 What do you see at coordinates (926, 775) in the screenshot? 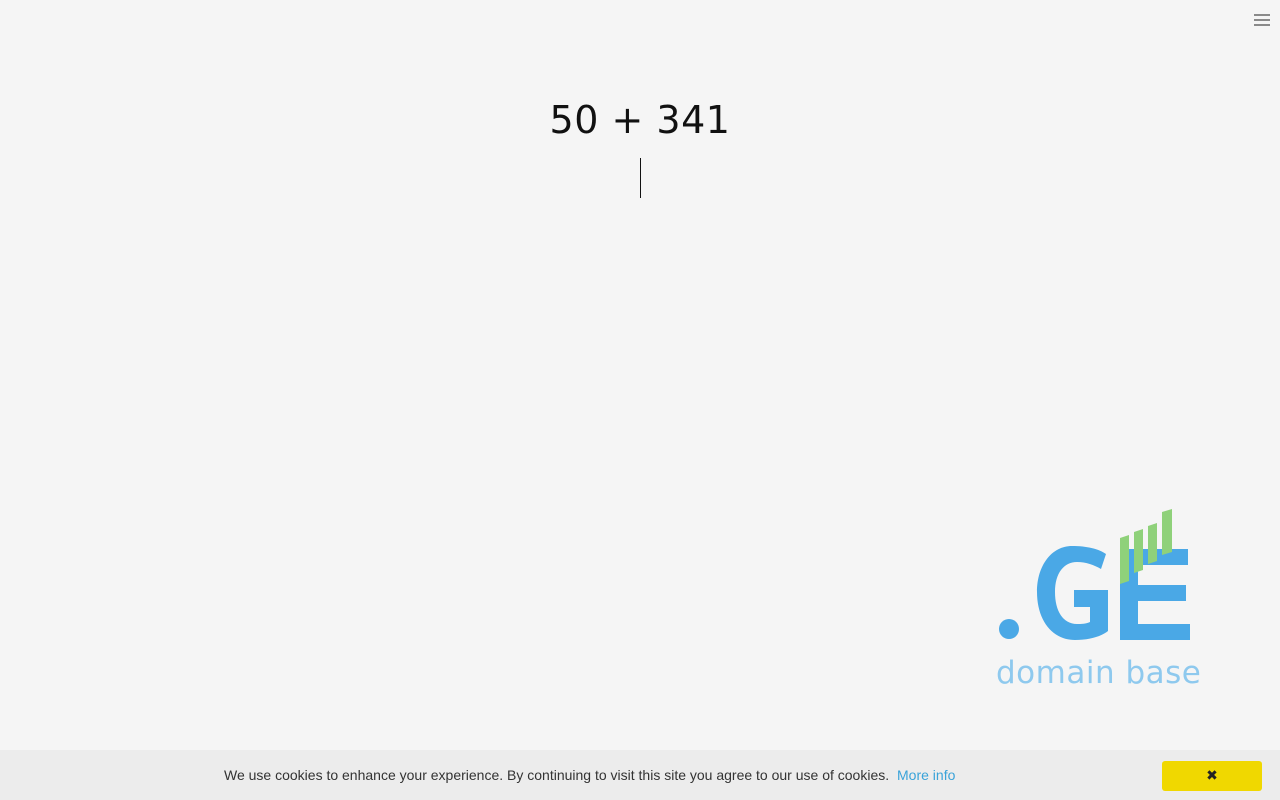
I see `more-info-link: More info` at bounding box center [926, 775].